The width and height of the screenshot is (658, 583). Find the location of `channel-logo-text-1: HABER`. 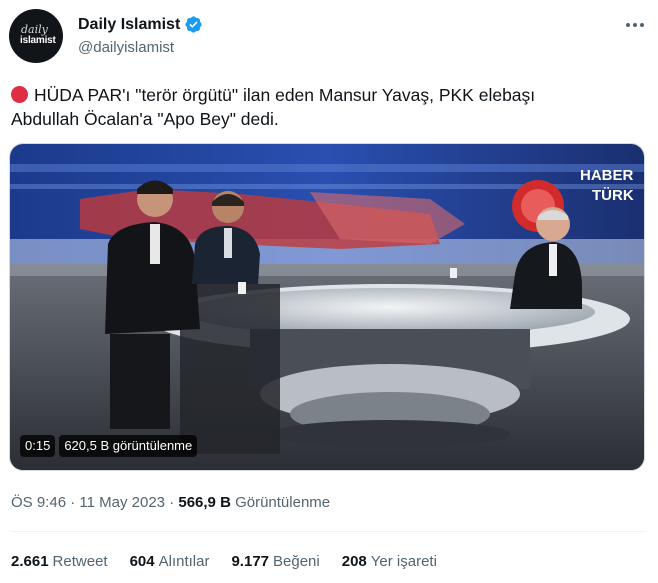

channel-logo-text-1: HABER is located at coordinates (607, 175).